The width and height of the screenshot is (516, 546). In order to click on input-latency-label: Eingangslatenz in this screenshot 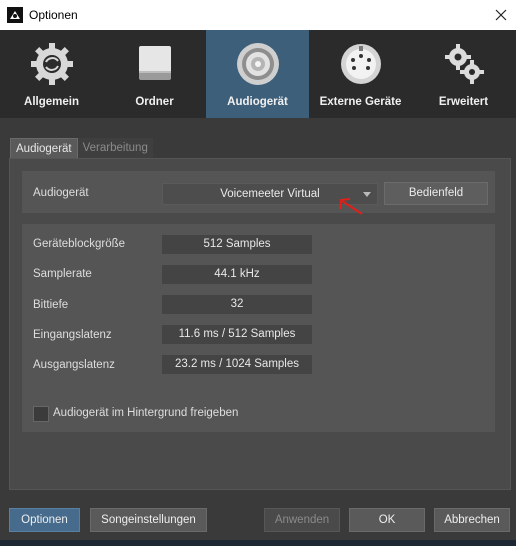, I will do `click(72, 335)`.